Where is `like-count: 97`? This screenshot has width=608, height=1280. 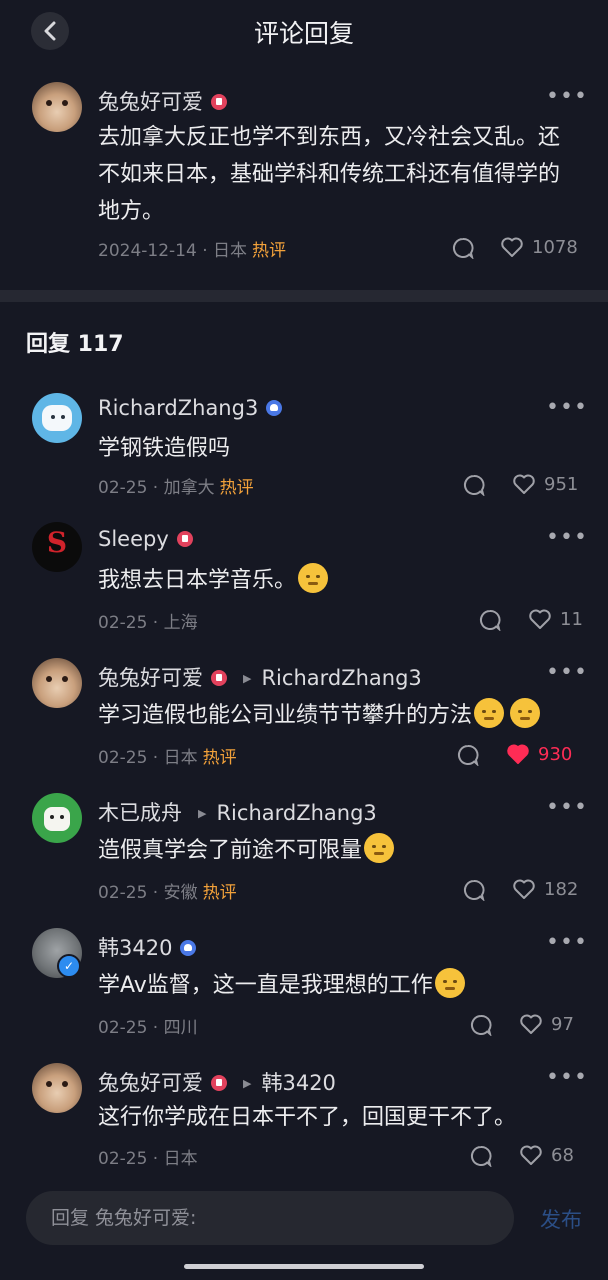
like-count: 97 is located at coordinates (562, 1024).